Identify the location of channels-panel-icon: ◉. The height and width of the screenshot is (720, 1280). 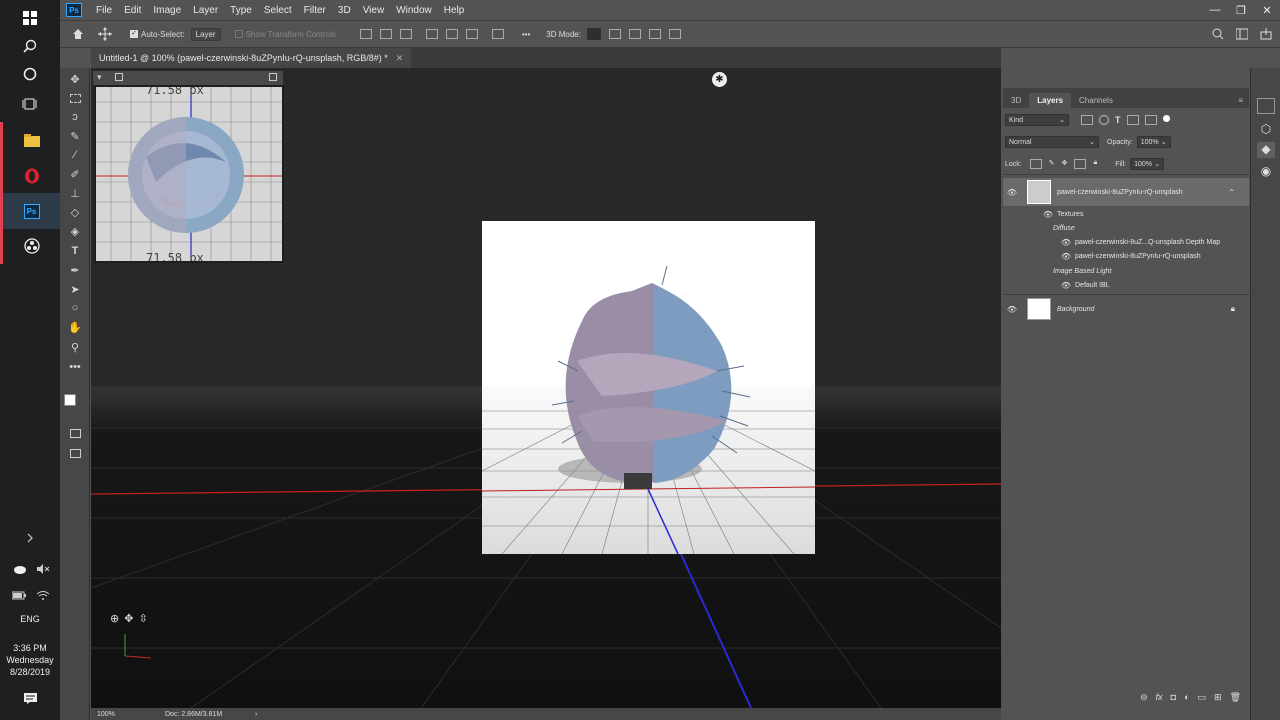
(1266, 172).